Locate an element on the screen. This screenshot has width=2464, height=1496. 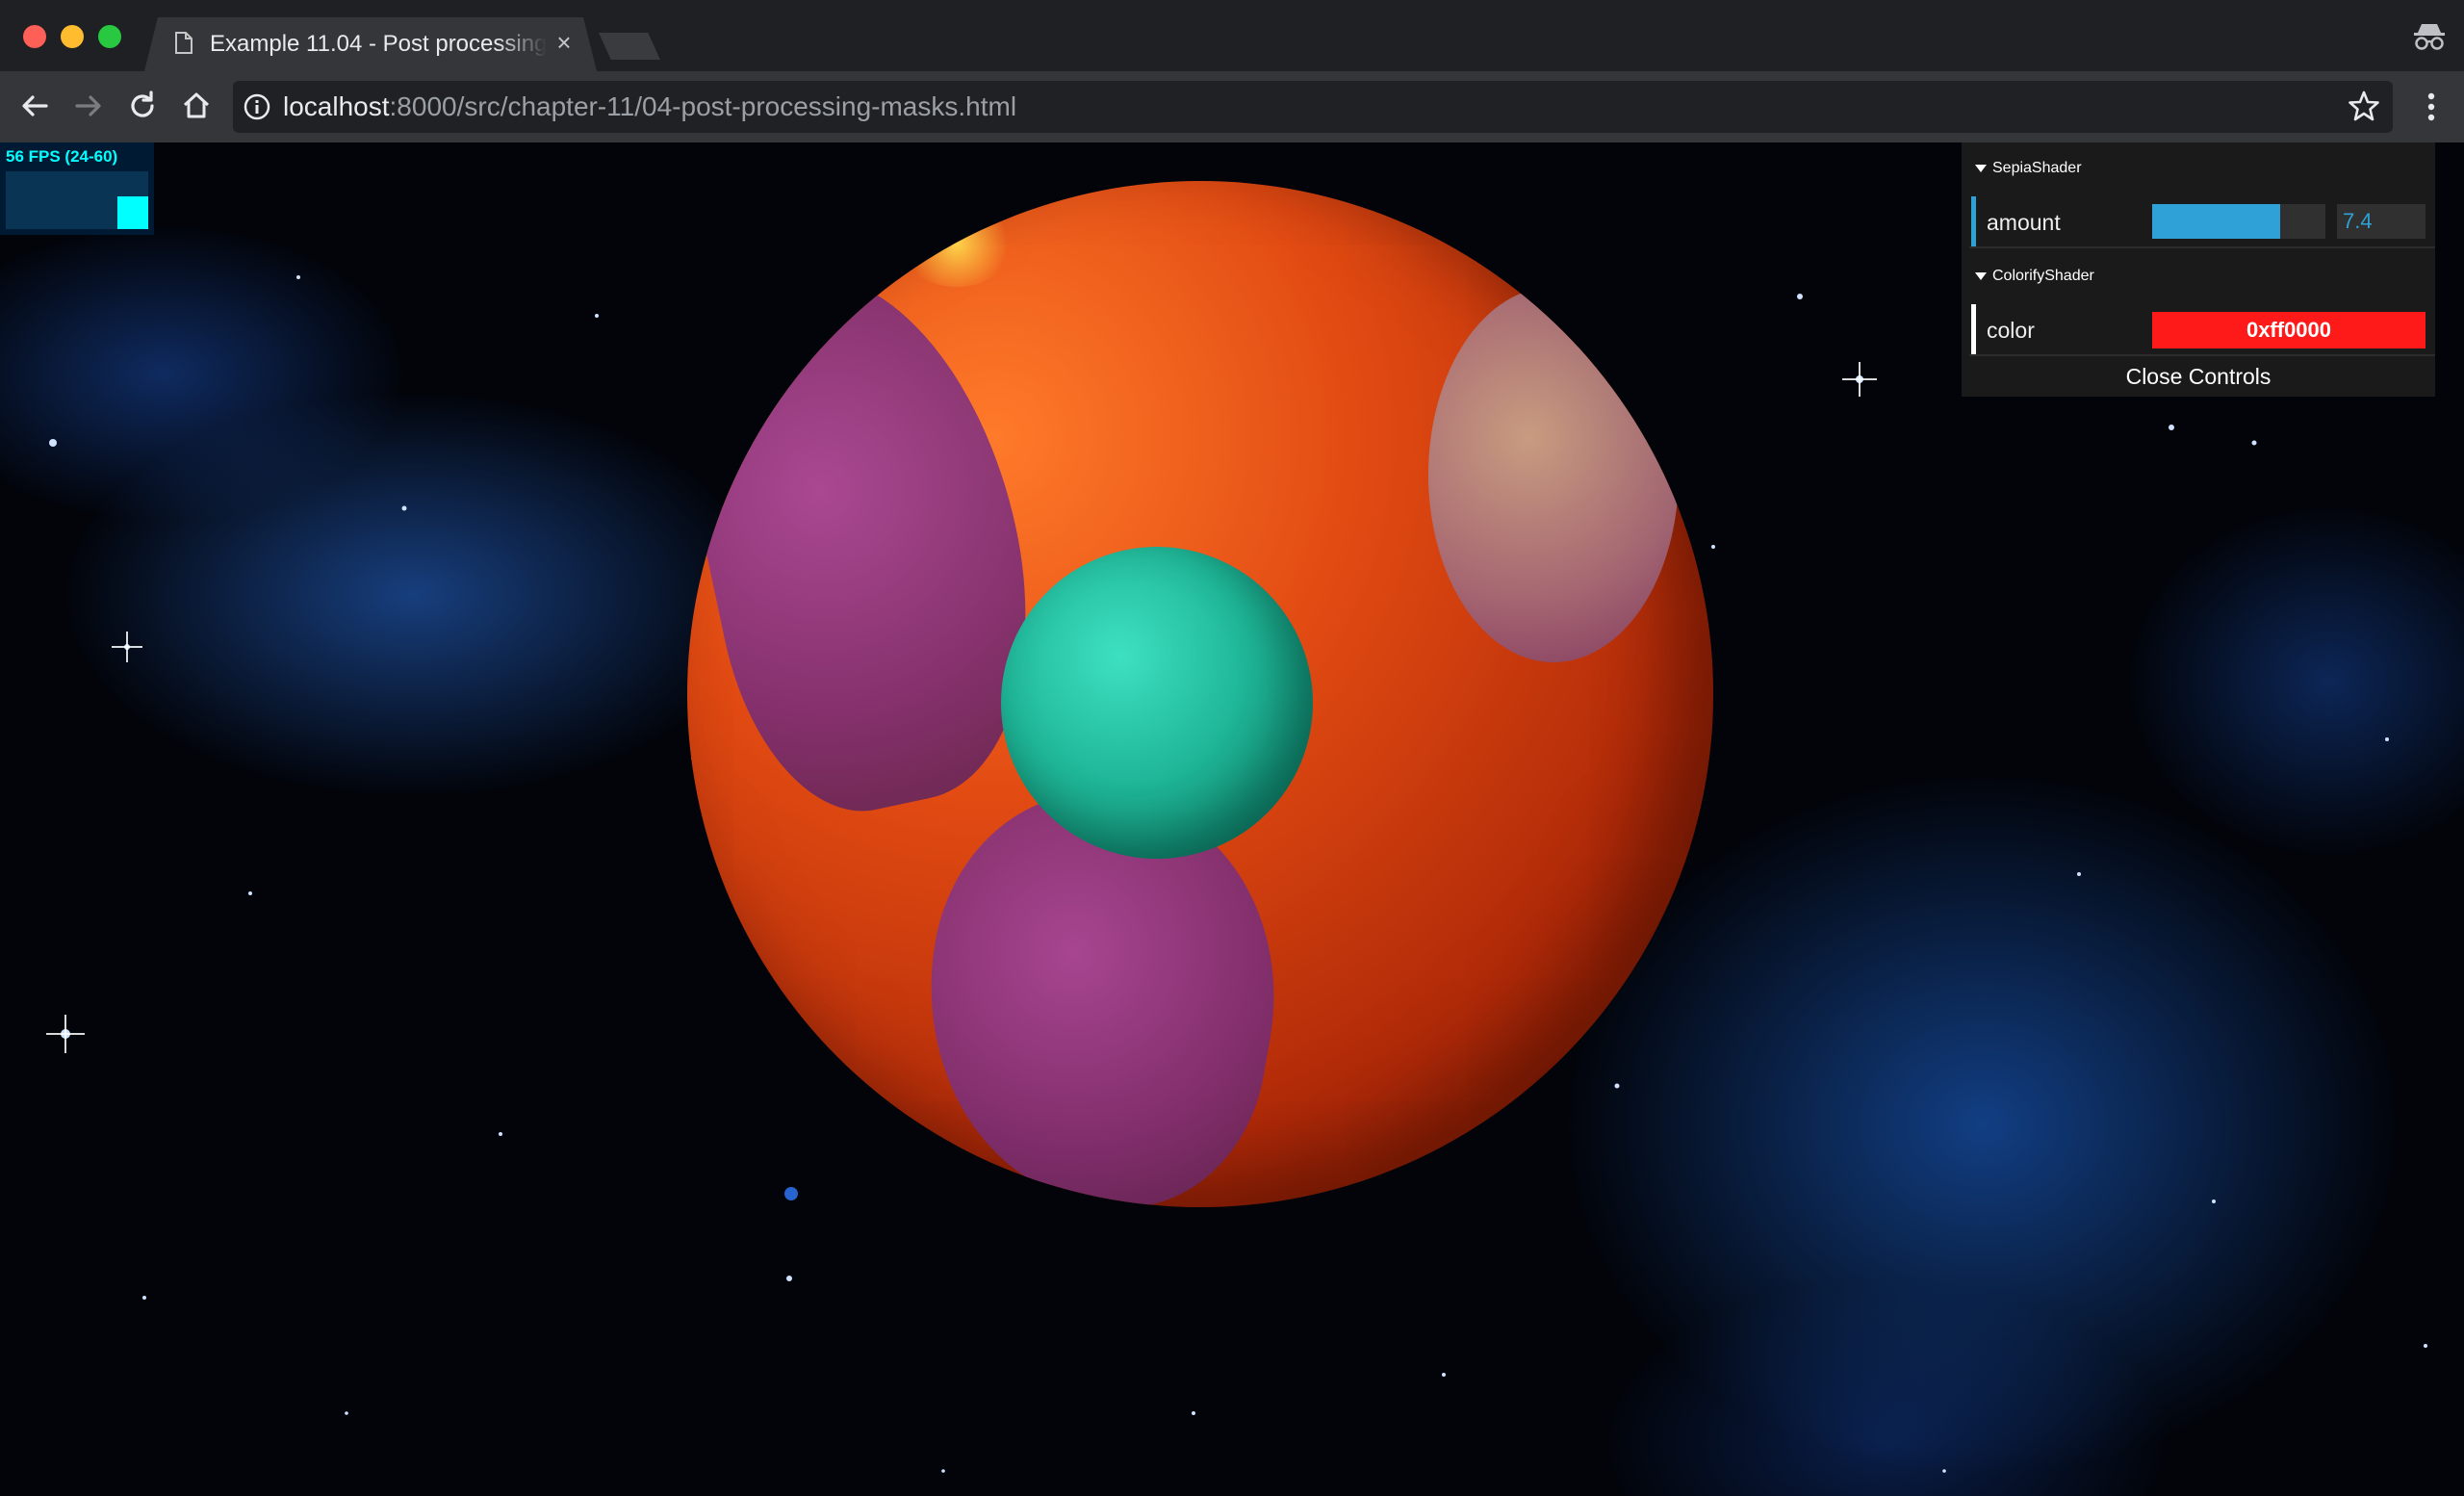
tab-title: Example 11.04 - Post processing masks is located at coordinates (378, 44).